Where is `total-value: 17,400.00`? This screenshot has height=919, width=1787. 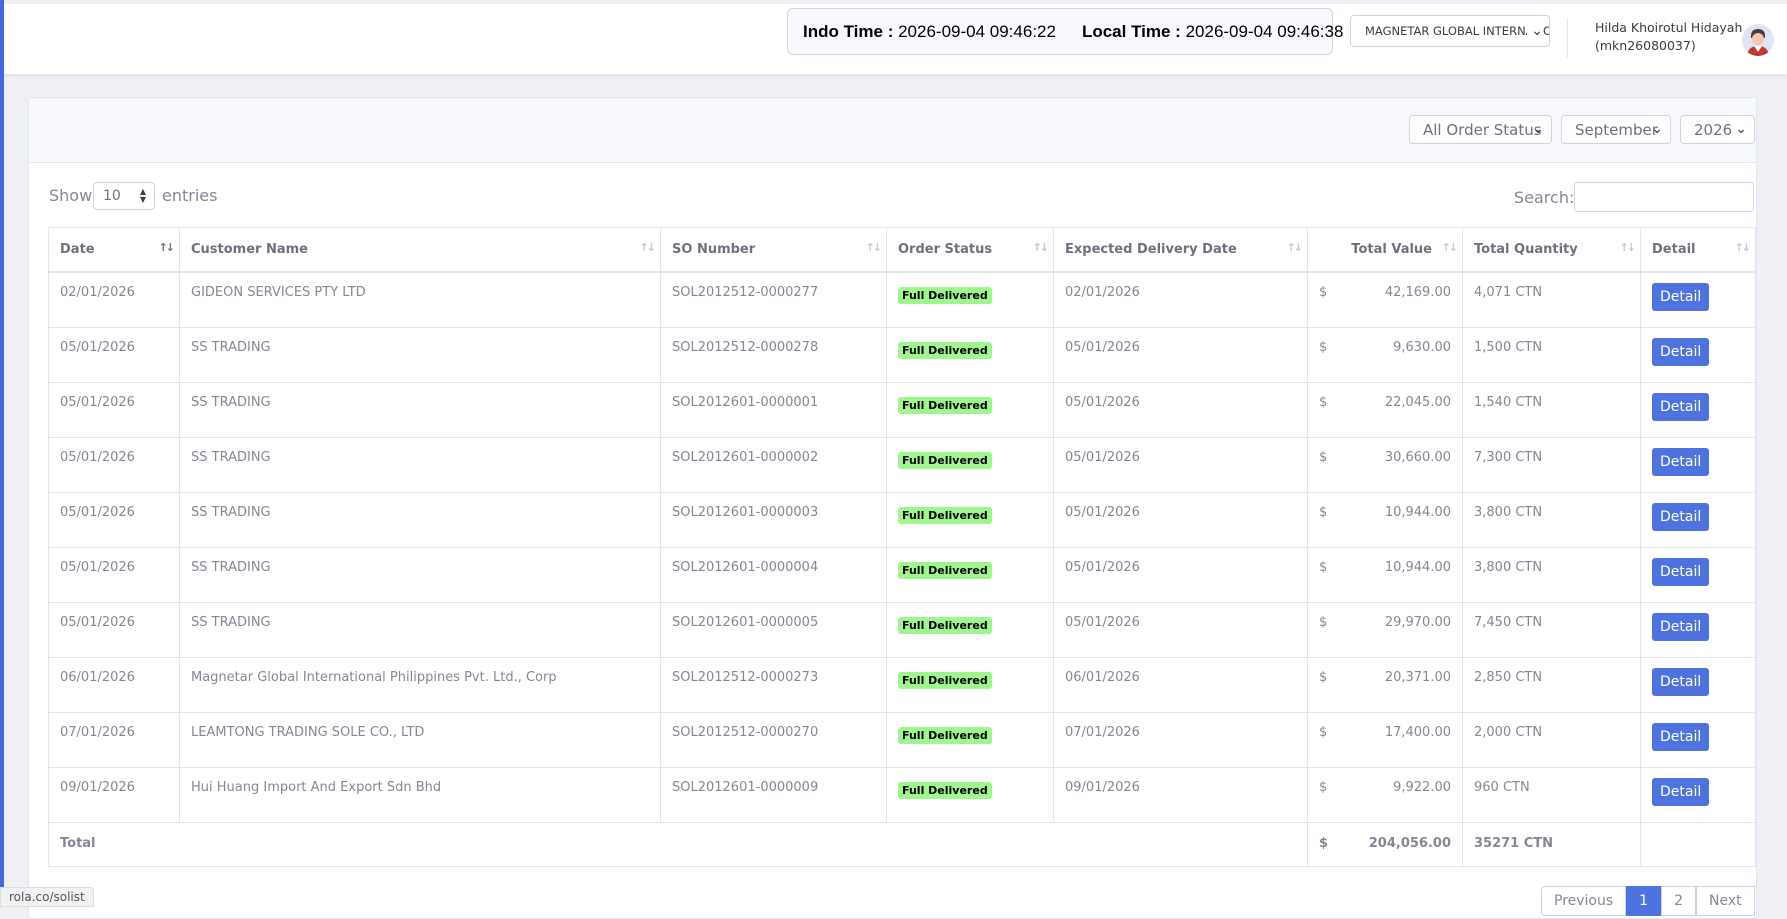 total-value: 17,400.00 is located at coordinates (1417, 732).